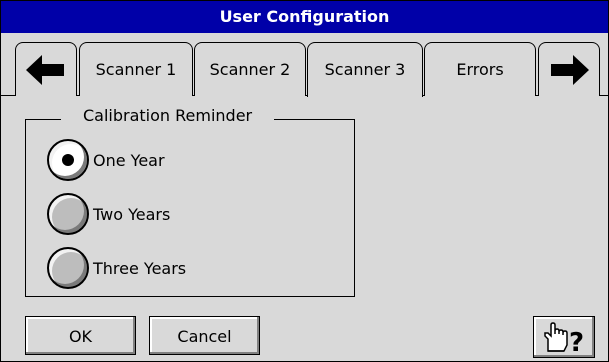  Describe the element at coordinates (129, 160) in the screenshot. I see `radio-label-one-year: One Year` at that location.